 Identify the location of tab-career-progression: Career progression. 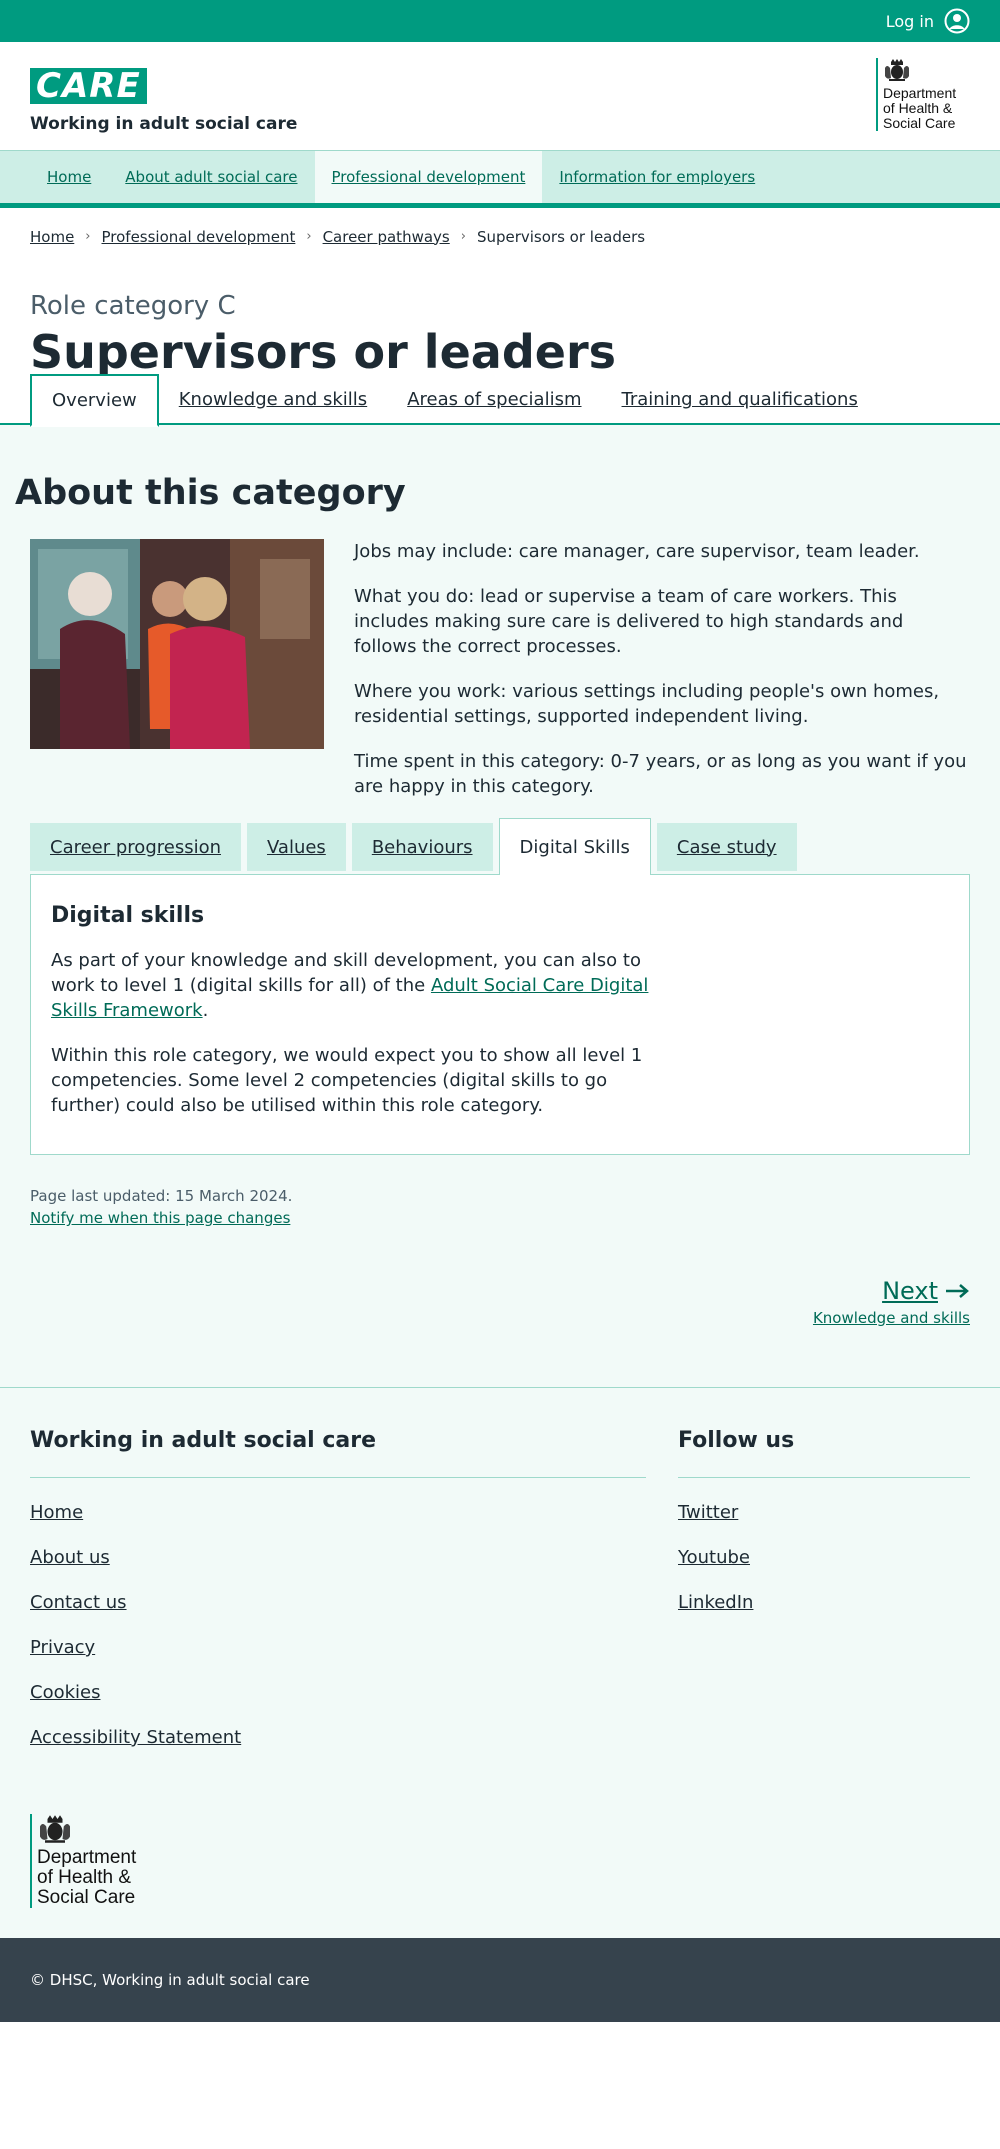
(135, 847).